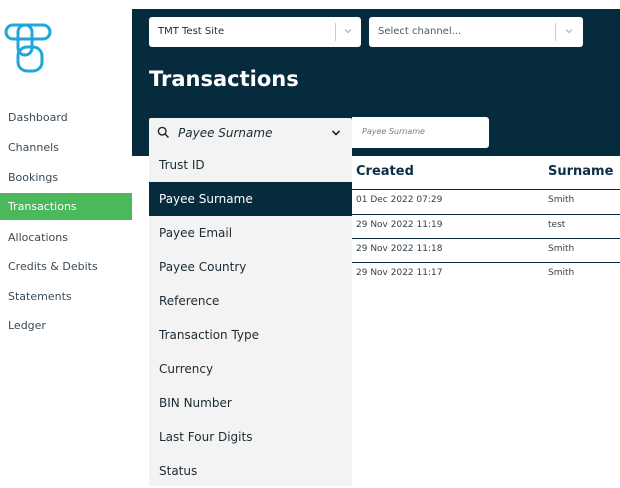 Image resolution: width=620 pixels, height=488 pixels. Describe the element at coordinates (399, 225) in the screenshot. I see `cell-created: 29 Nov 2022 11:19` at that location.